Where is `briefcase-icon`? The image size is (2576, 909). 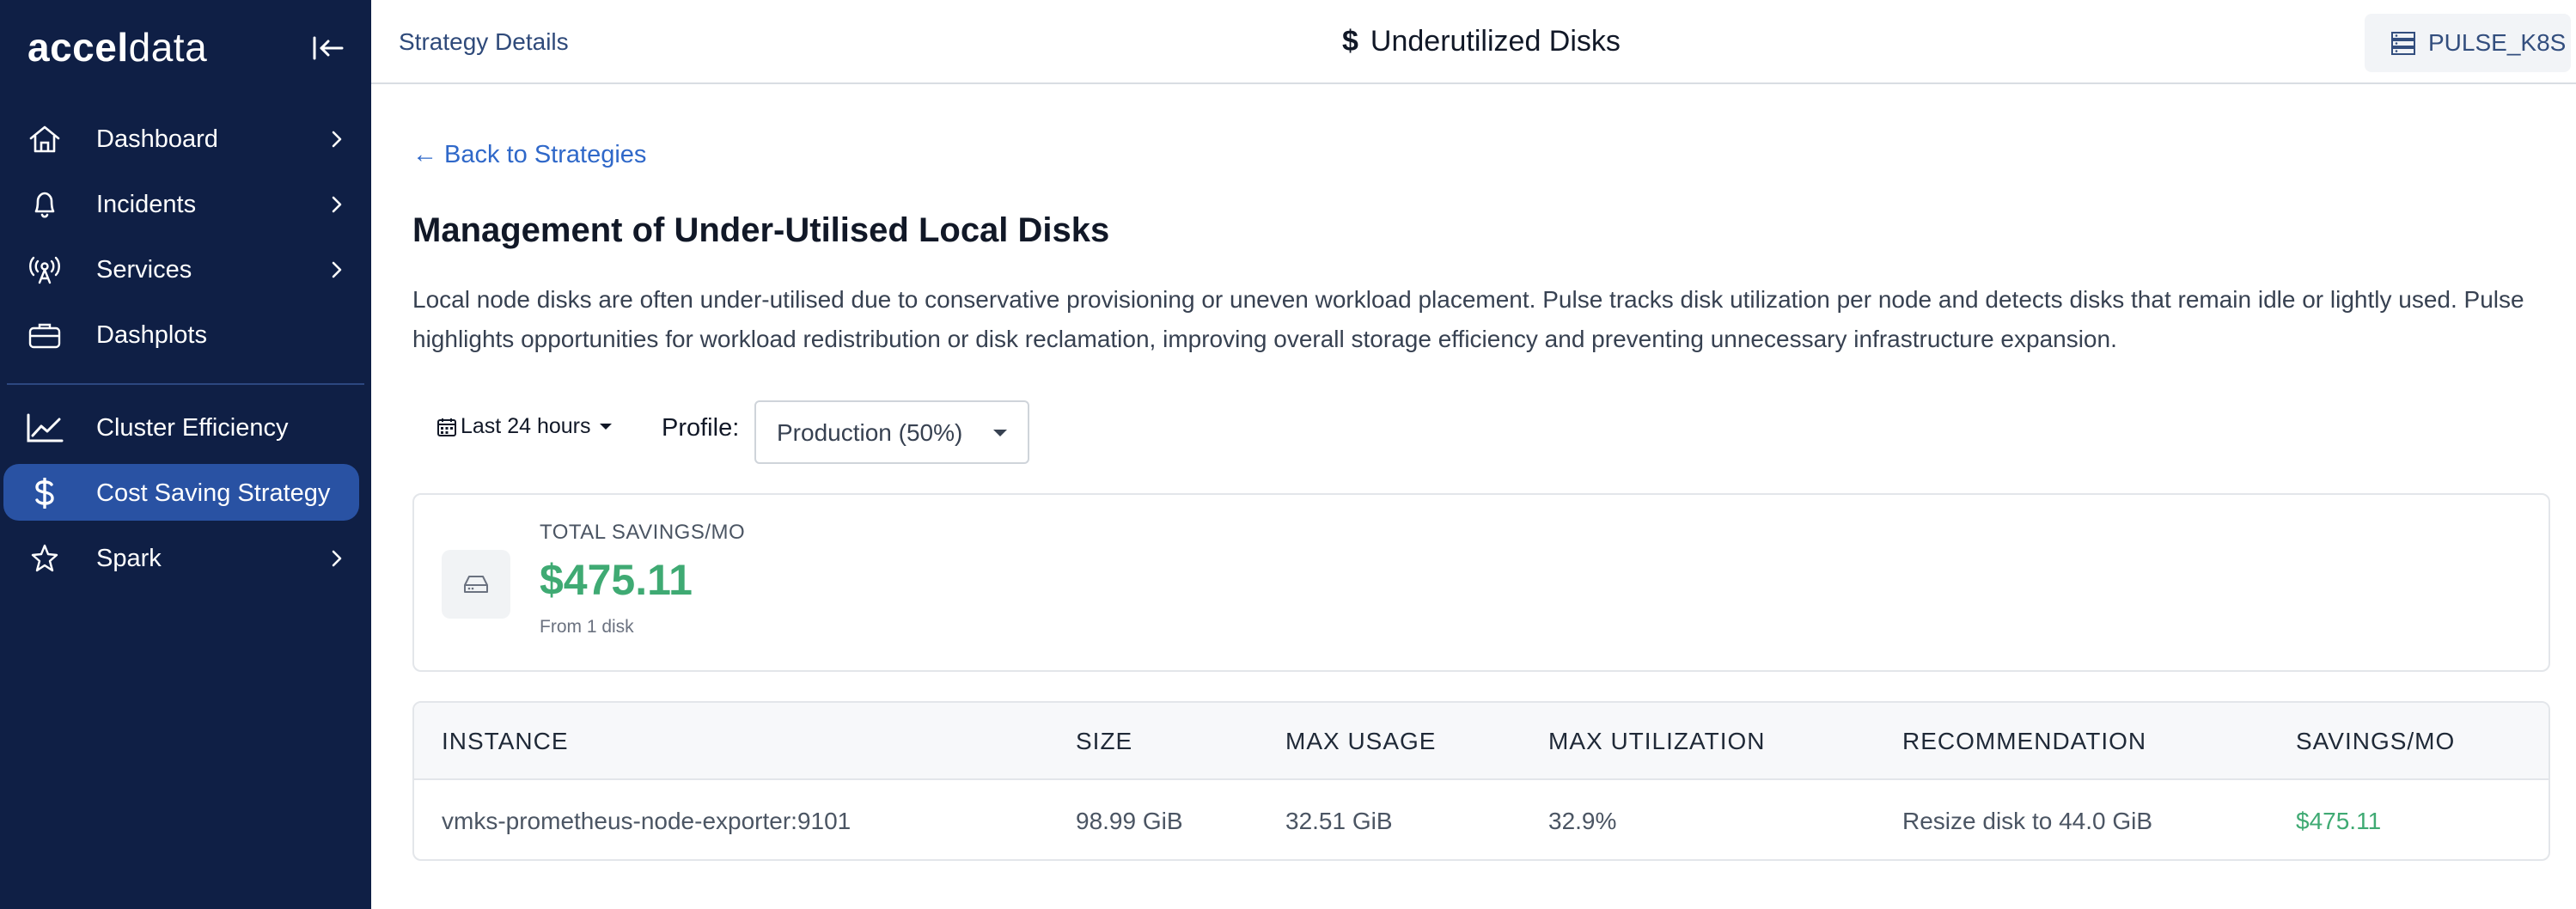 briefcase-icon is located at coordinates (44, 336).